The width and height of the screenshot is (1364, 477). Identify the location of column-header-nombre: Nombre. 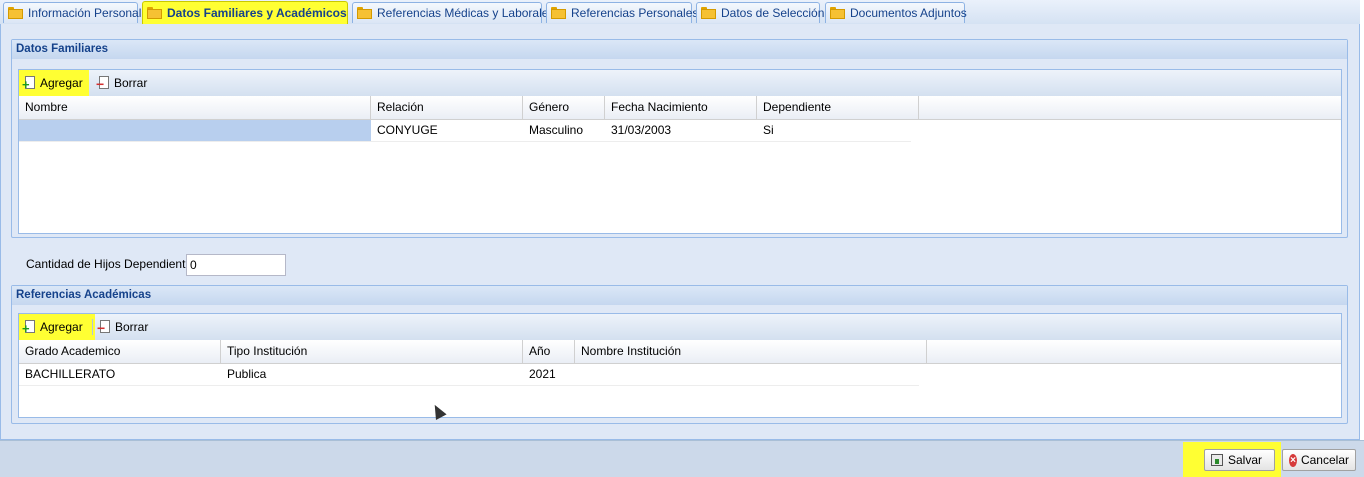
(195, 107).